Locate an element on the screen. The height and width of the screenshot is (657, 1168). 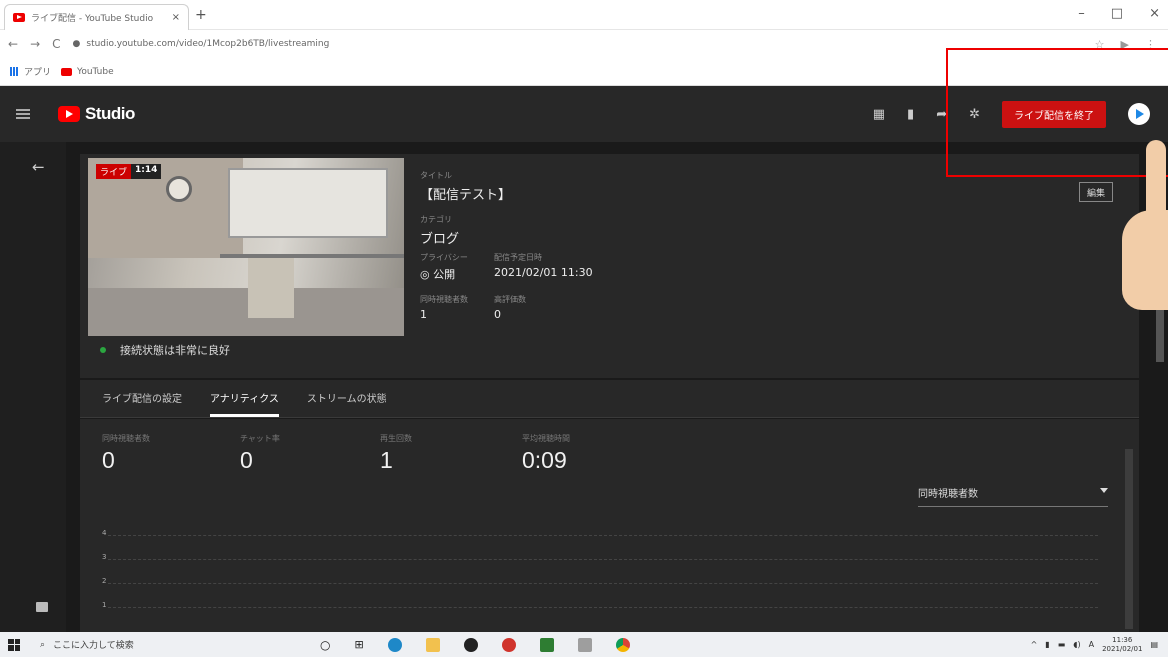
y-tick-4: 4 is located at coordinates (104, 533).